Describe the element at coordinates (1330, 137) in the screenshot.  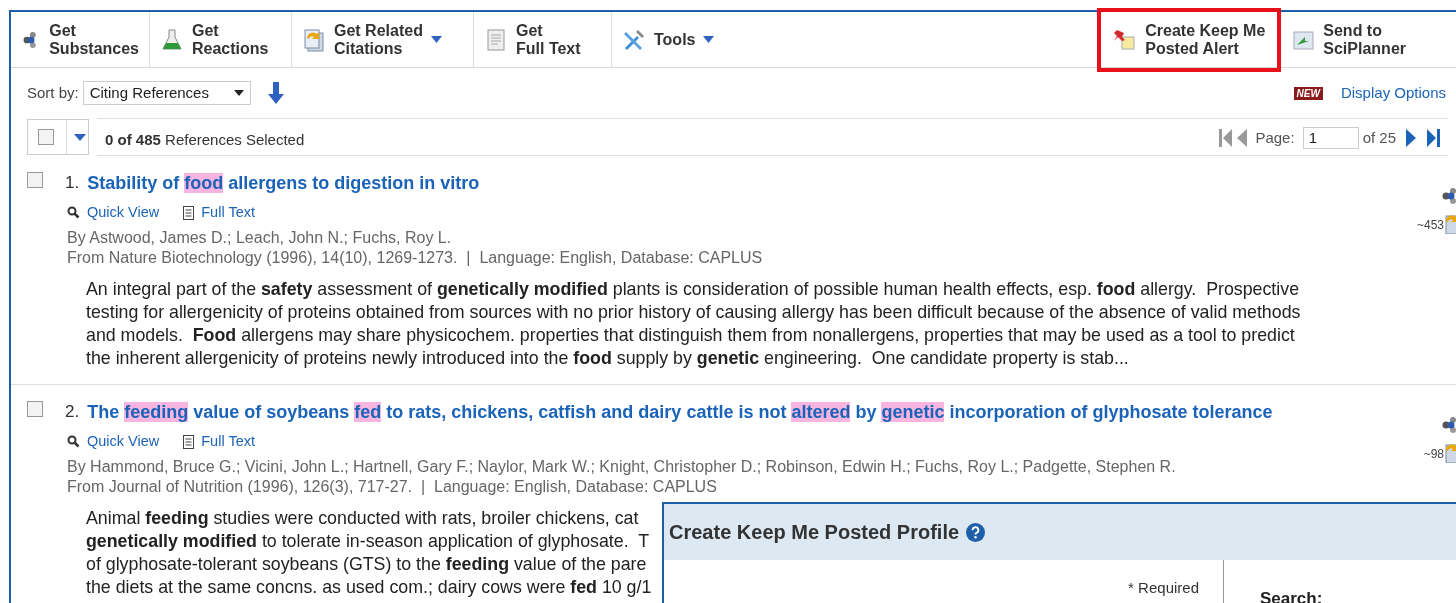
I see `page-field: 1` at that location.